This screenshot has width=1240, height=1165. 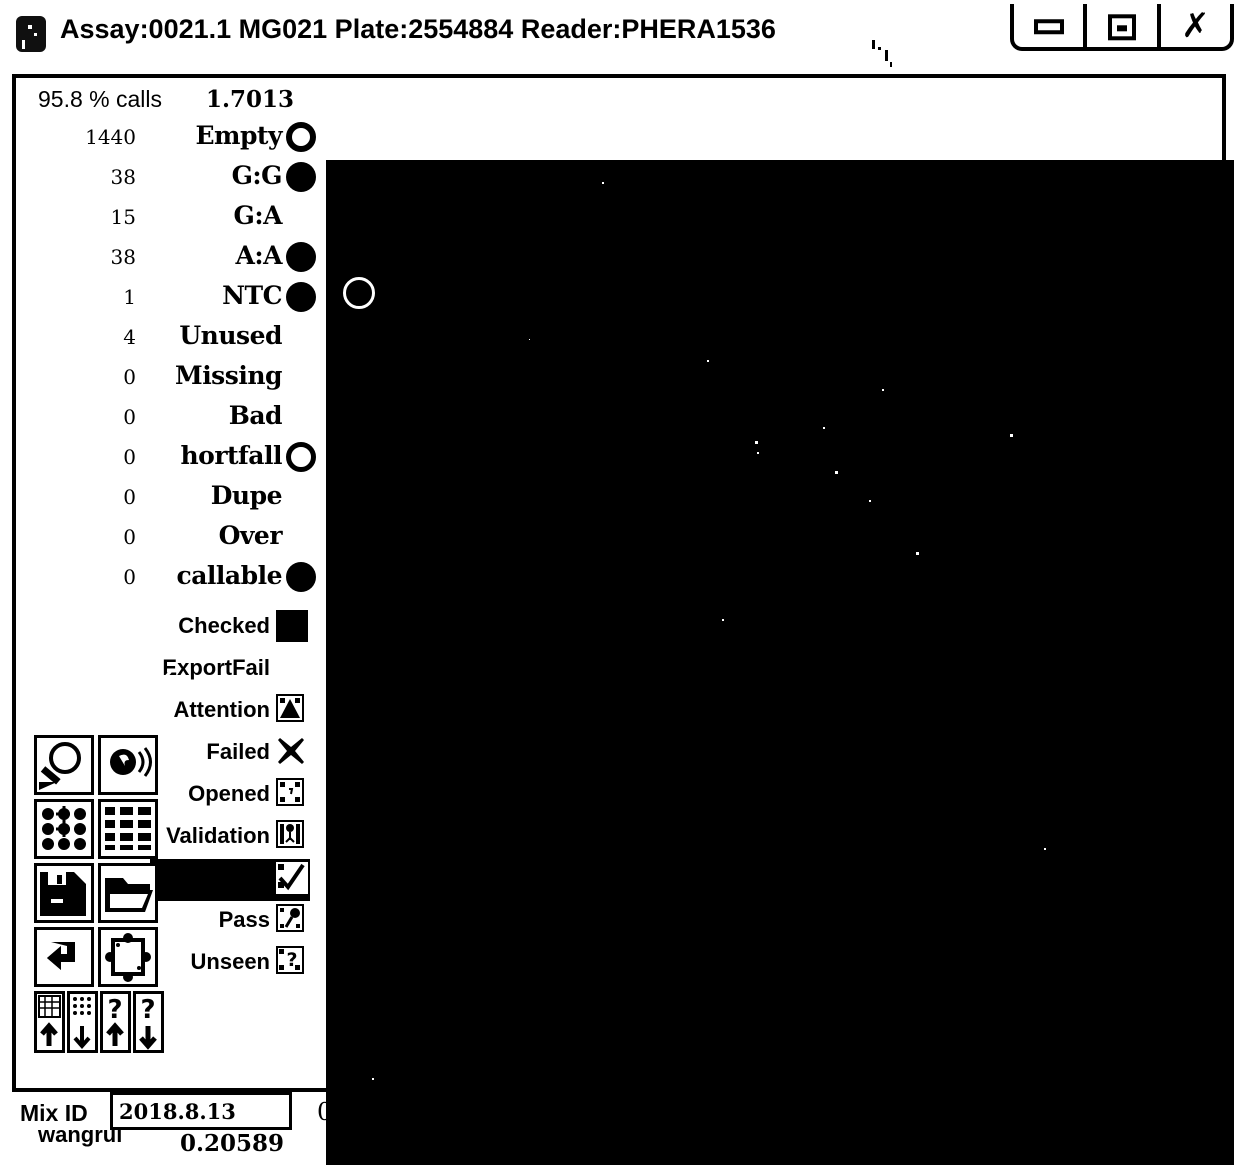 I want to click on legend-row: 38 G:G, so click(x=168, y=179).